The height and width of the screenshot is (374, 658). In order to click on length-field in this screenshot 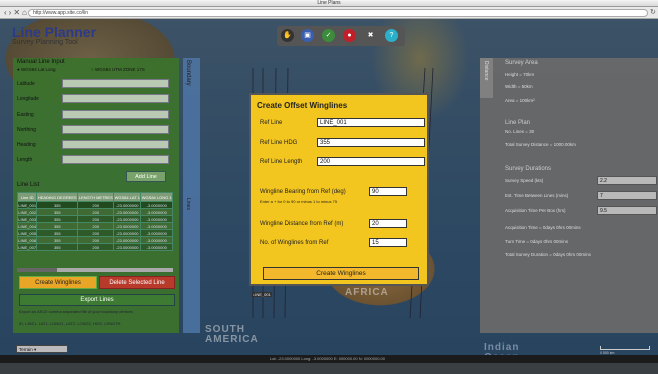, I will do `click(115, 159)`.